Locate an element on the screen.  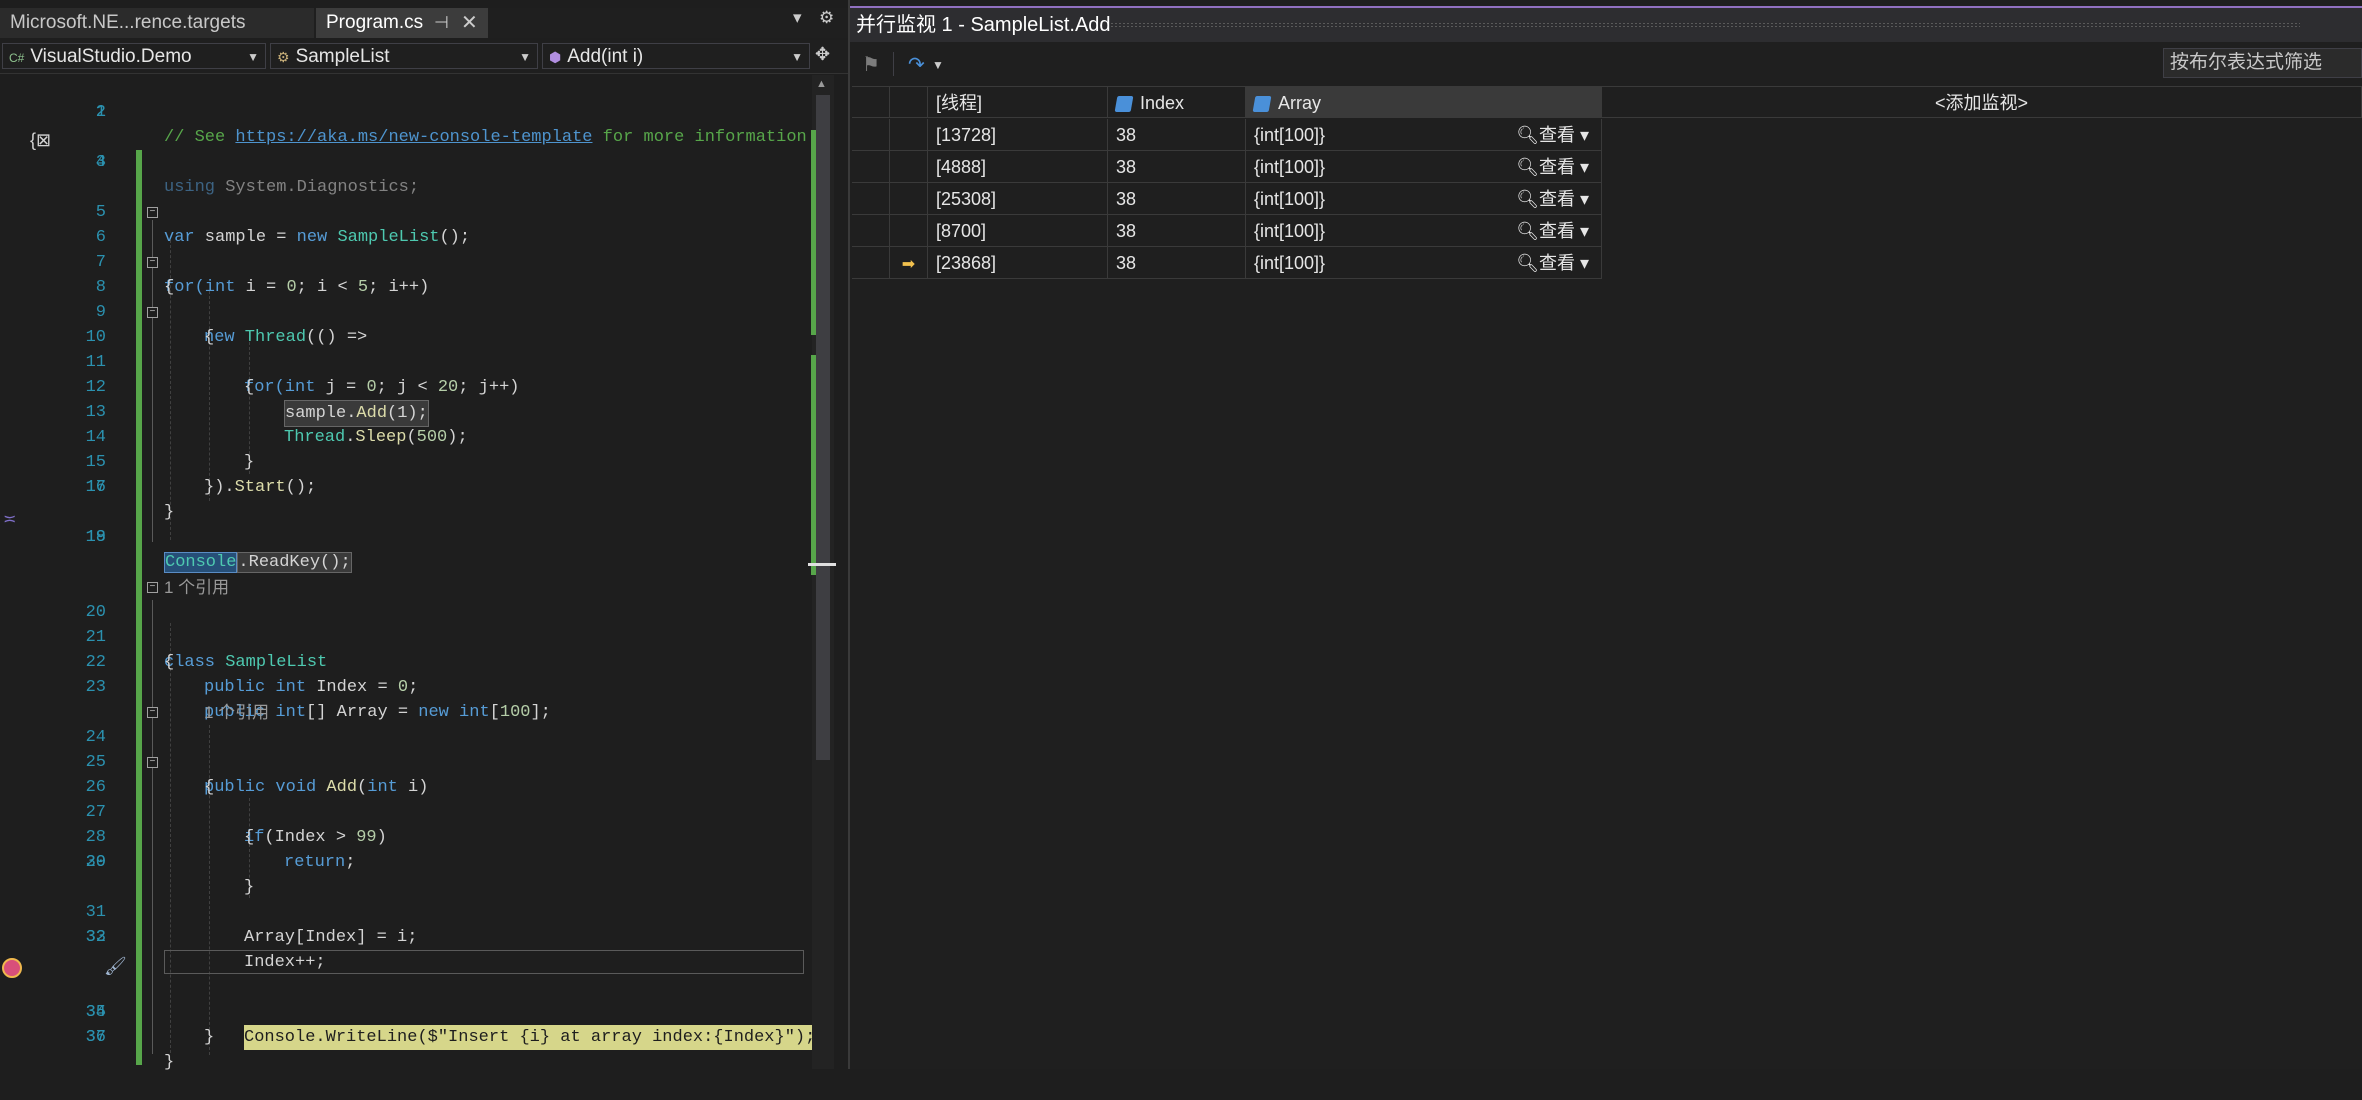
member-label: Add(int i) is located at coordinates (605, 56).